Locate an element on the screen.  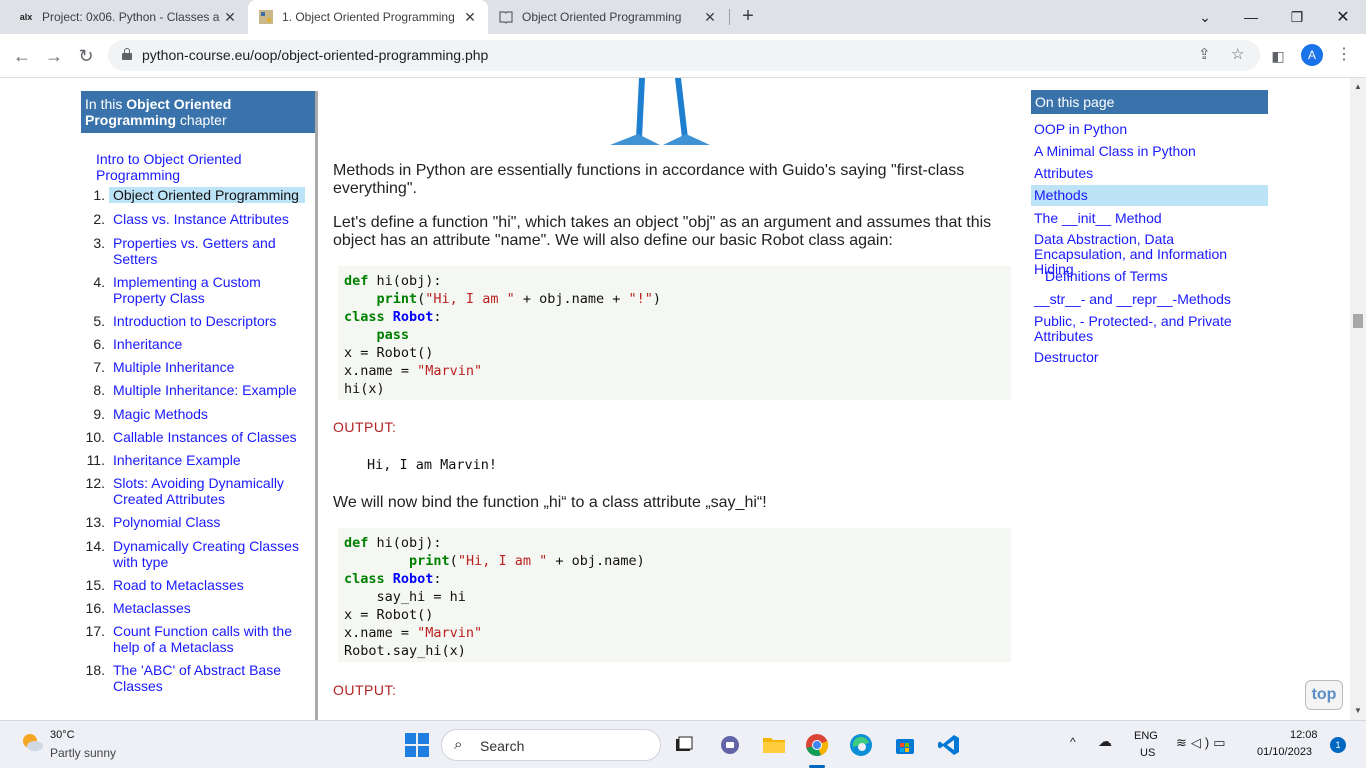
new-tab-button: + is located at coordinates (748, 17).